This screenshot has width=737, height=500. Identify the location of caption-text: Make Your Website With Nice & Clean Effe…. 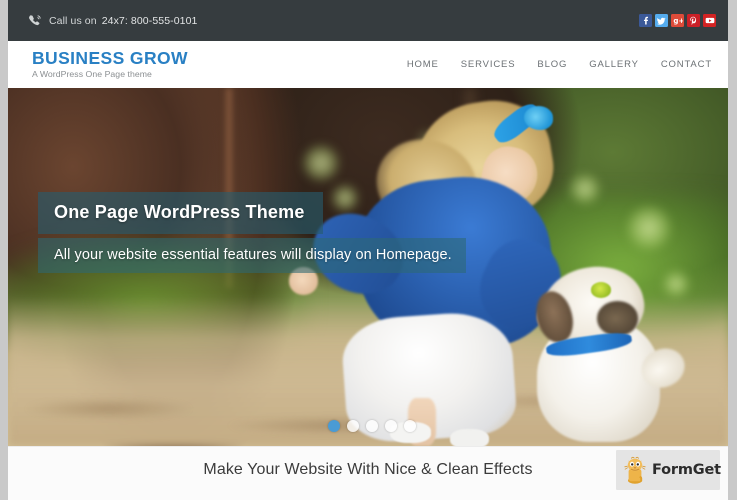
(368, 469).